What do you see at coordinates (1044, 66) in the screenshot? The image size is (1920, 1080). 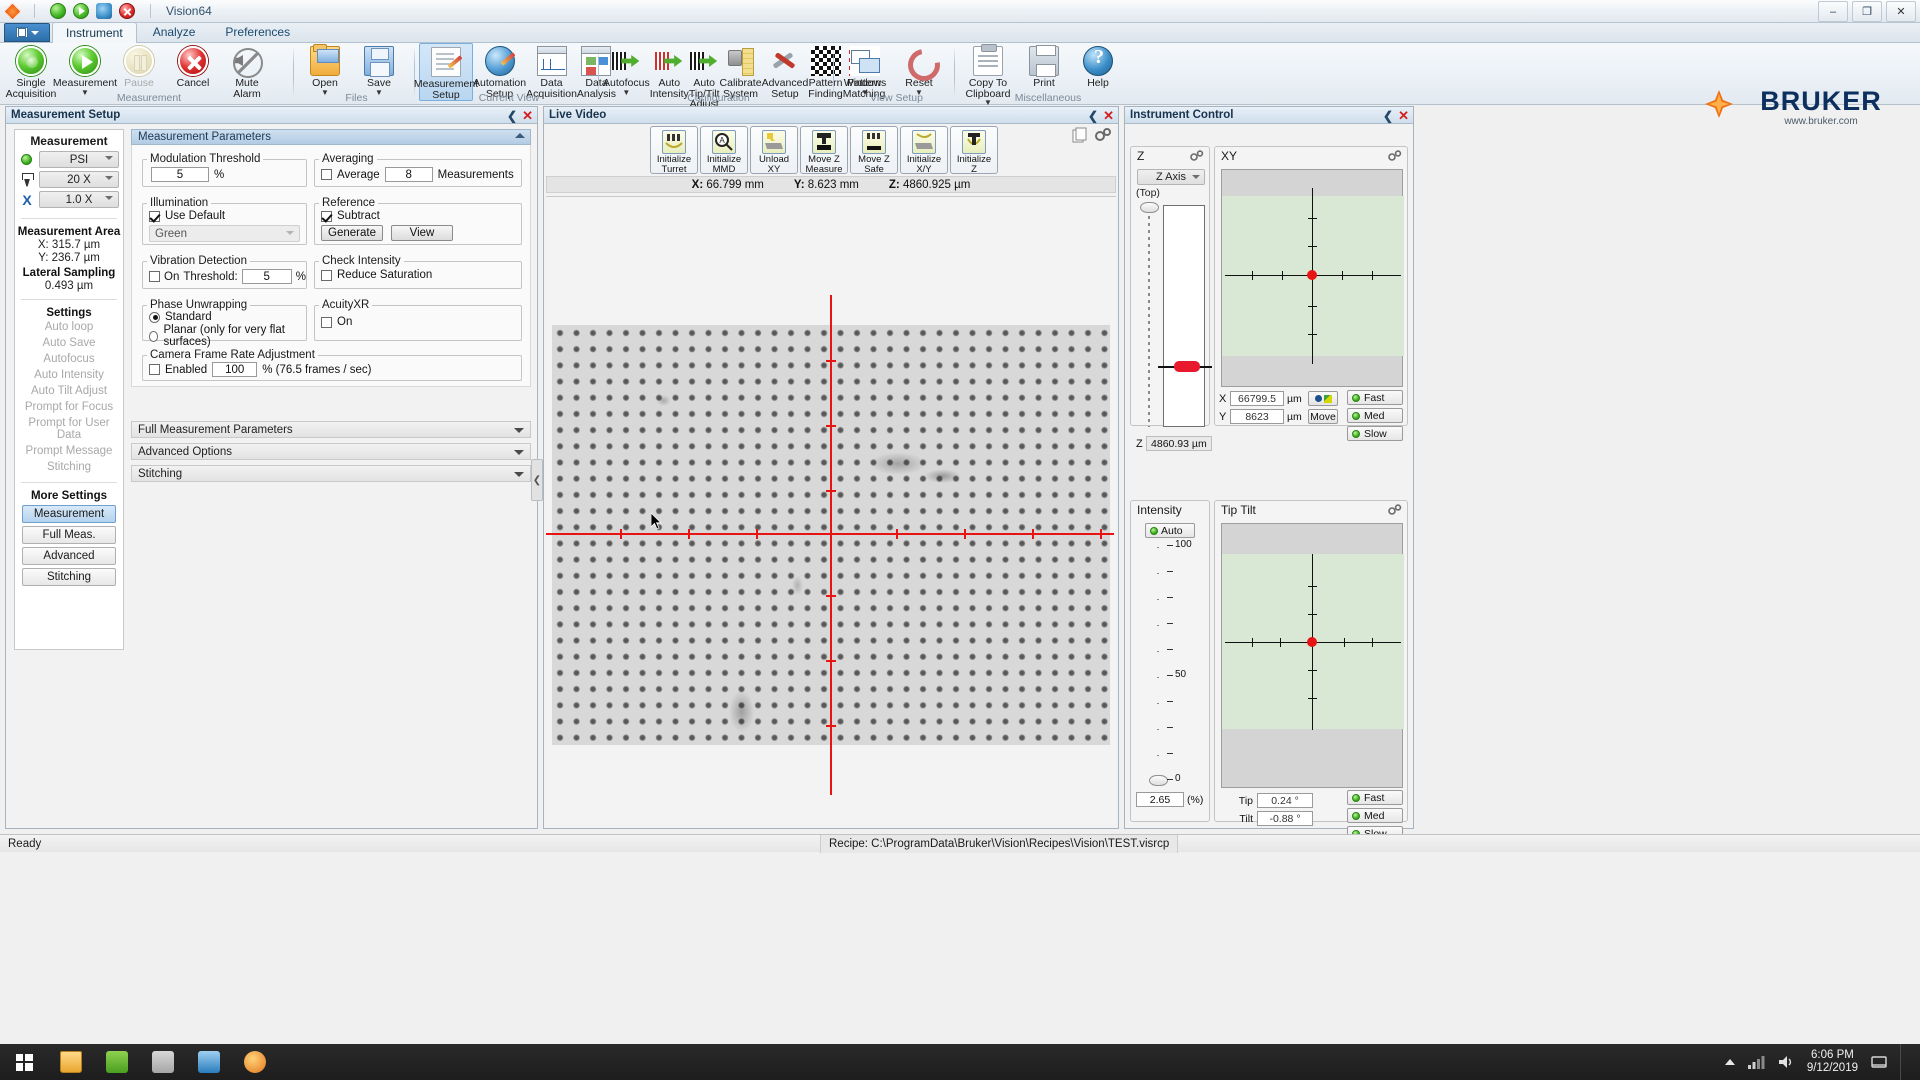 I see `ribbon-print: Print` at bounding box center [1044, 66].